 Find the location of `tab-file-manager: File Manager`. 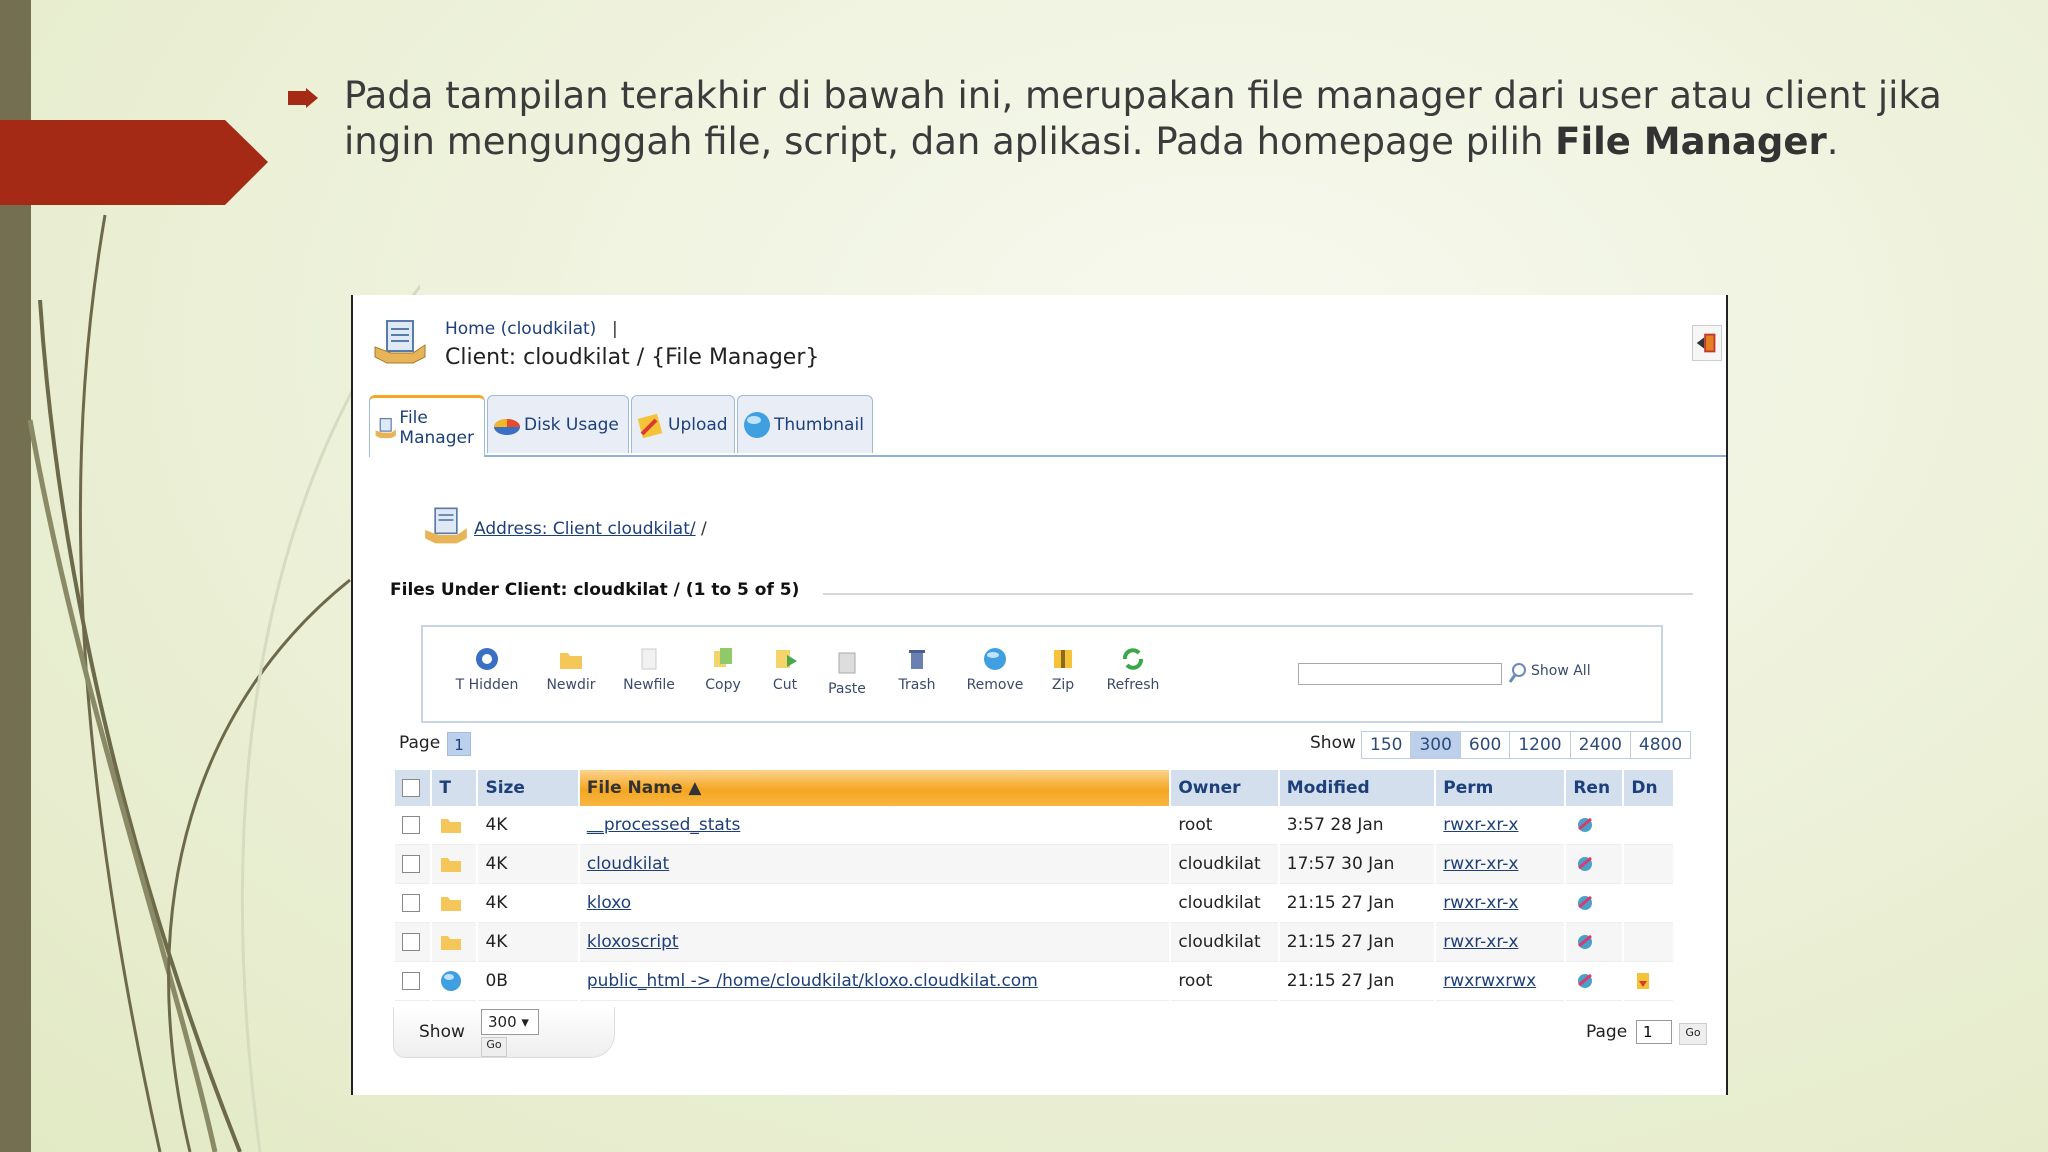

tab-file-manager: File Manager is located at coordinates (427, 426).